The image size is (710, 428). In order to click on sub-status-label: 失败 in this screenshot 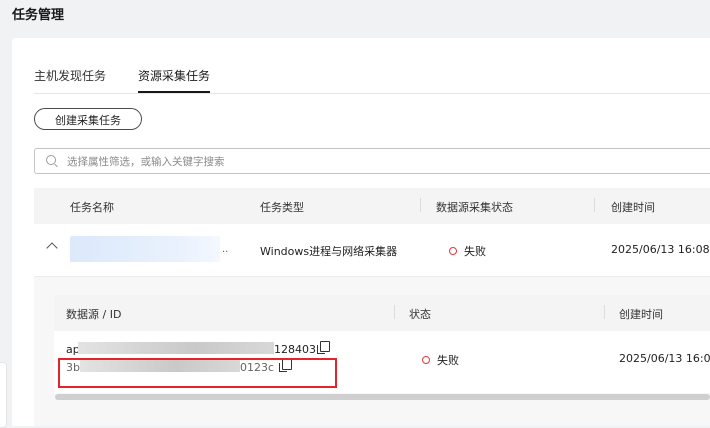, I will do `click(448, 360)`.